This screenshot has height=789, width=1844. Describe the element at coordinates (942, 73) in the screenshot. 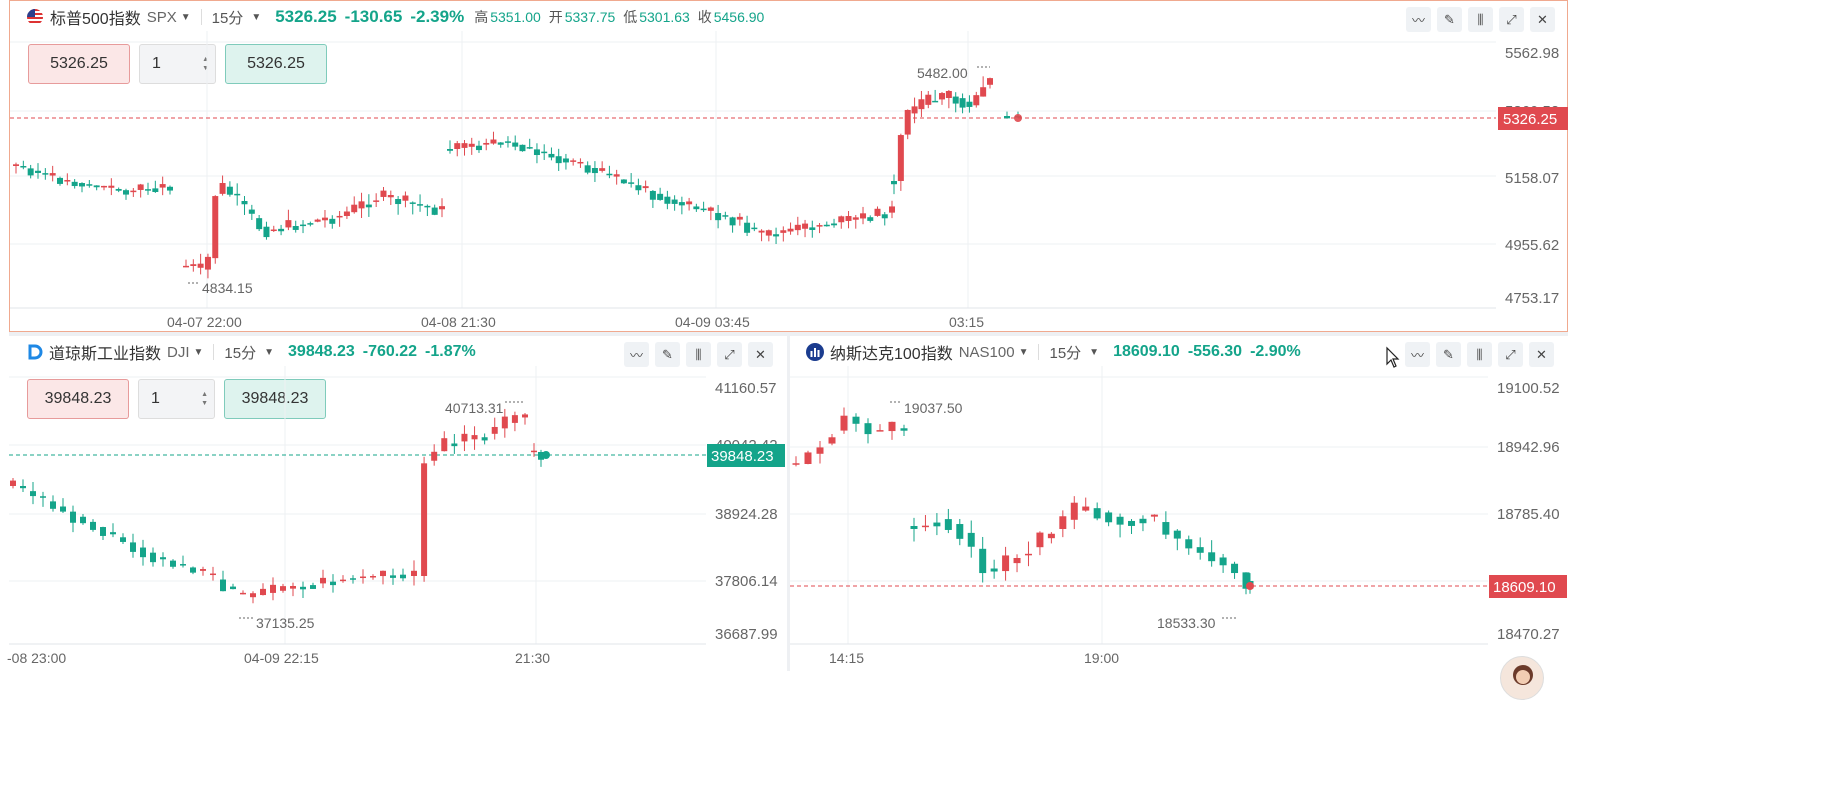

I see `high-label: 5482.00` at that location.